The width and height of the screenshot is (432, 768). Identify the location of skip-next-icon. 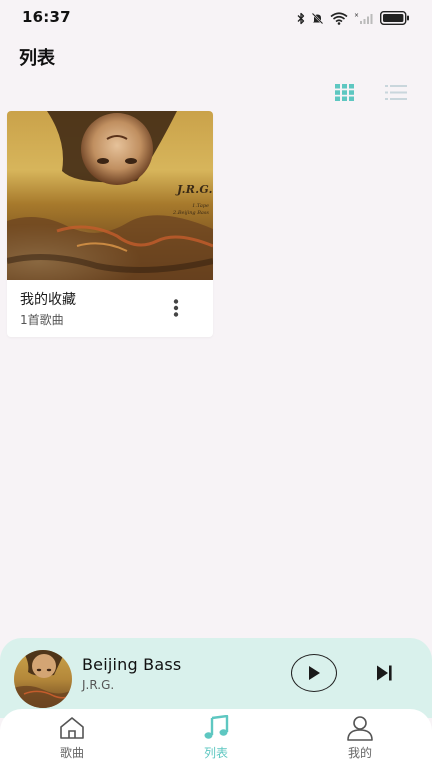
(384, 673).